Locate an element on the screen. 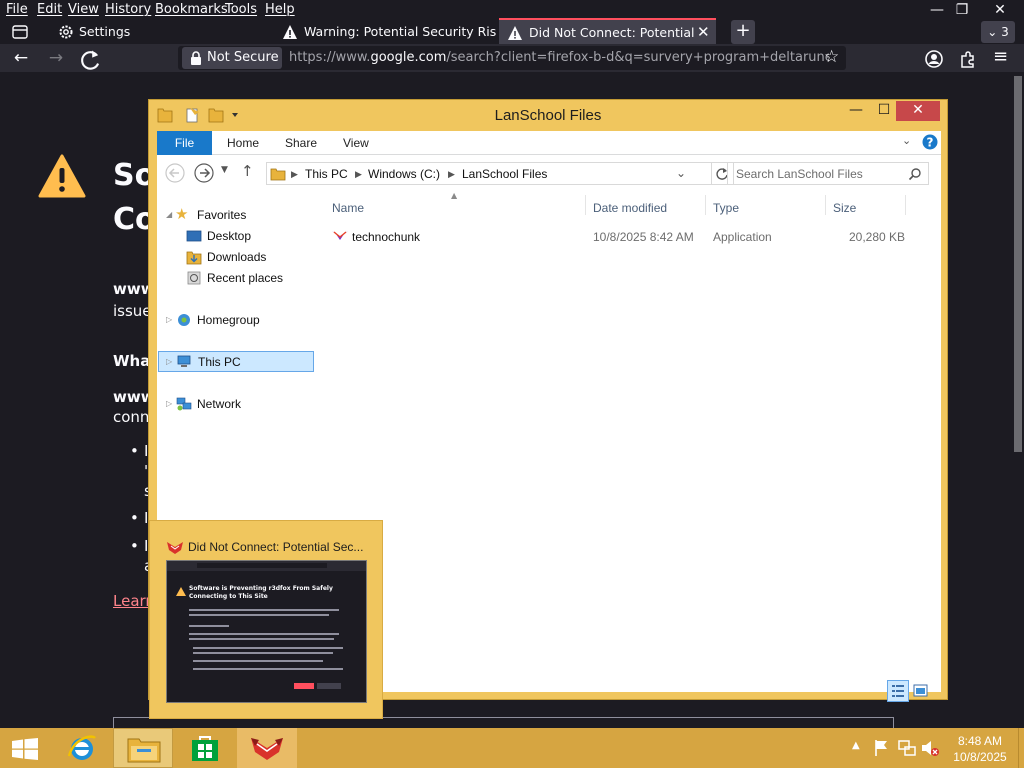  network-tray-icon is located at coordinates (907, 748).